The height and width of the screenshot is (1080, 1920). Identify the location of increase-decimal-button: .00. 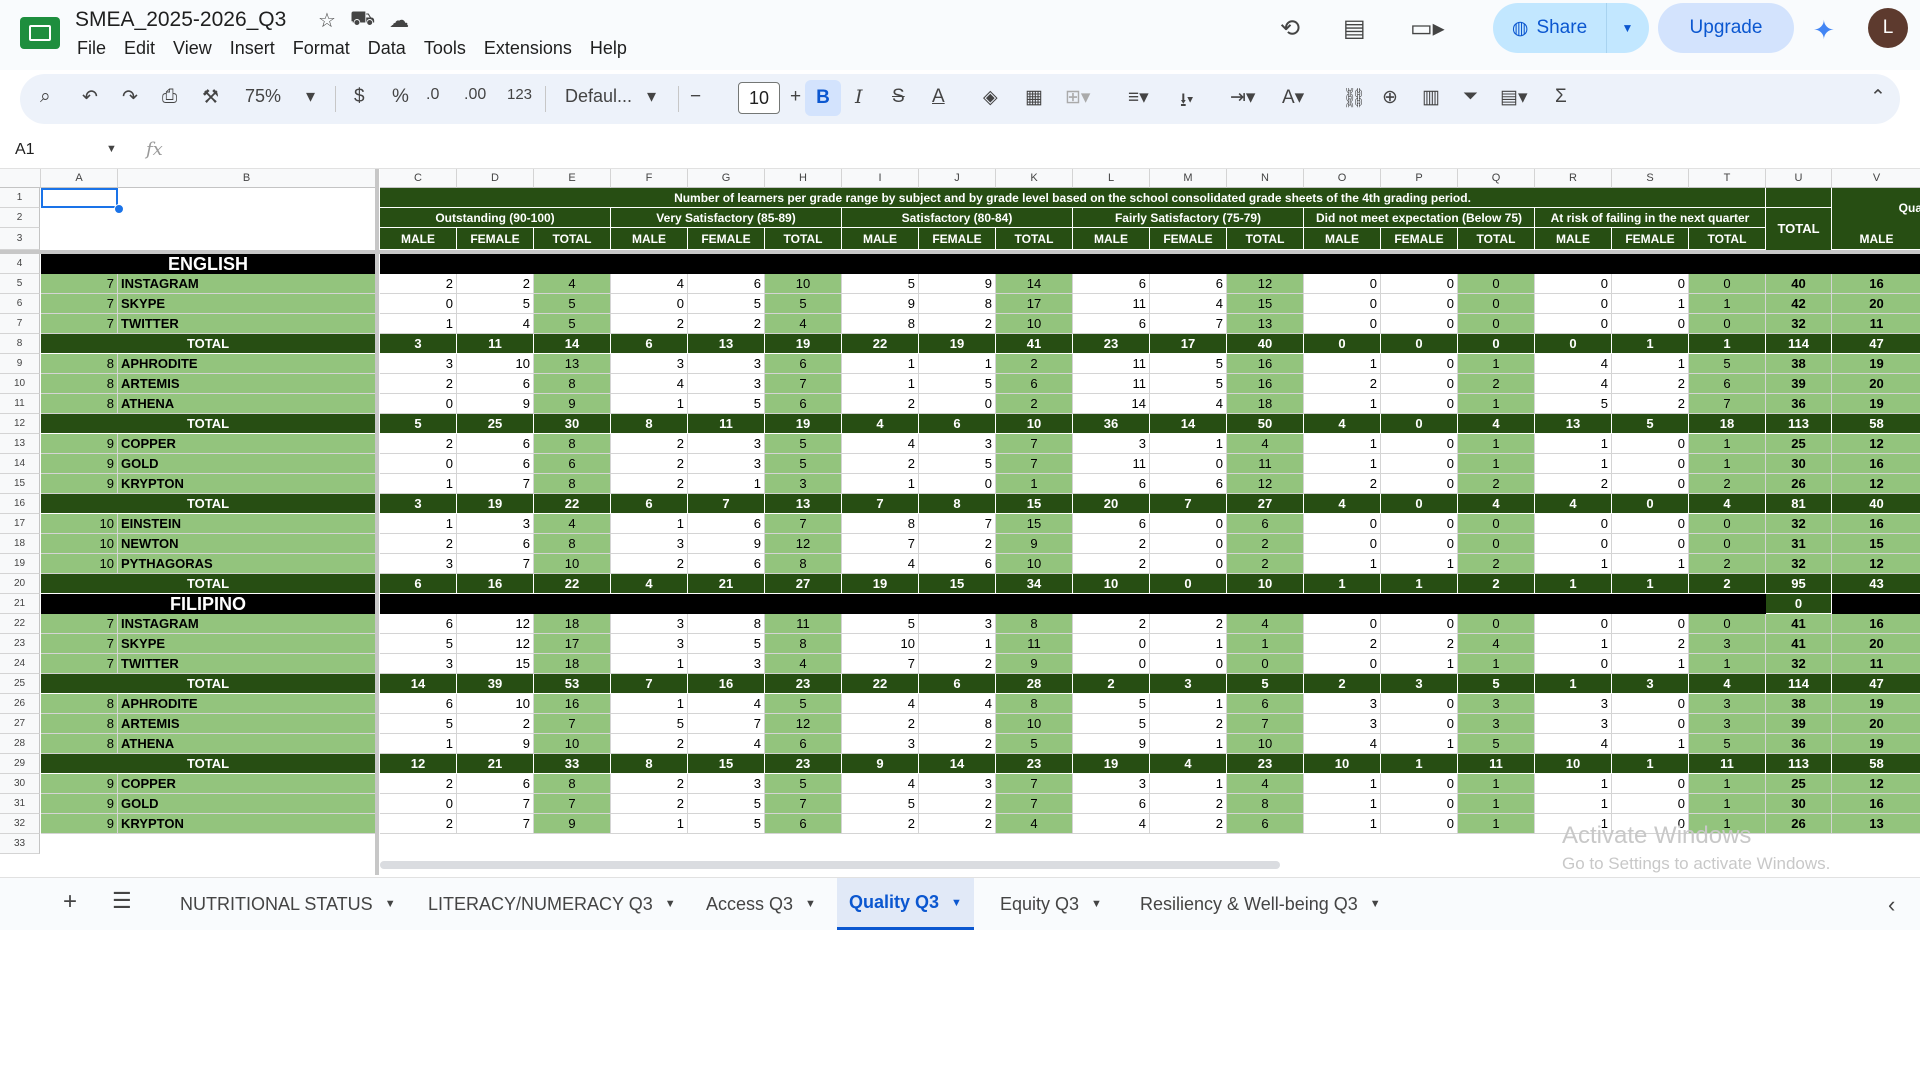
(475, 95).